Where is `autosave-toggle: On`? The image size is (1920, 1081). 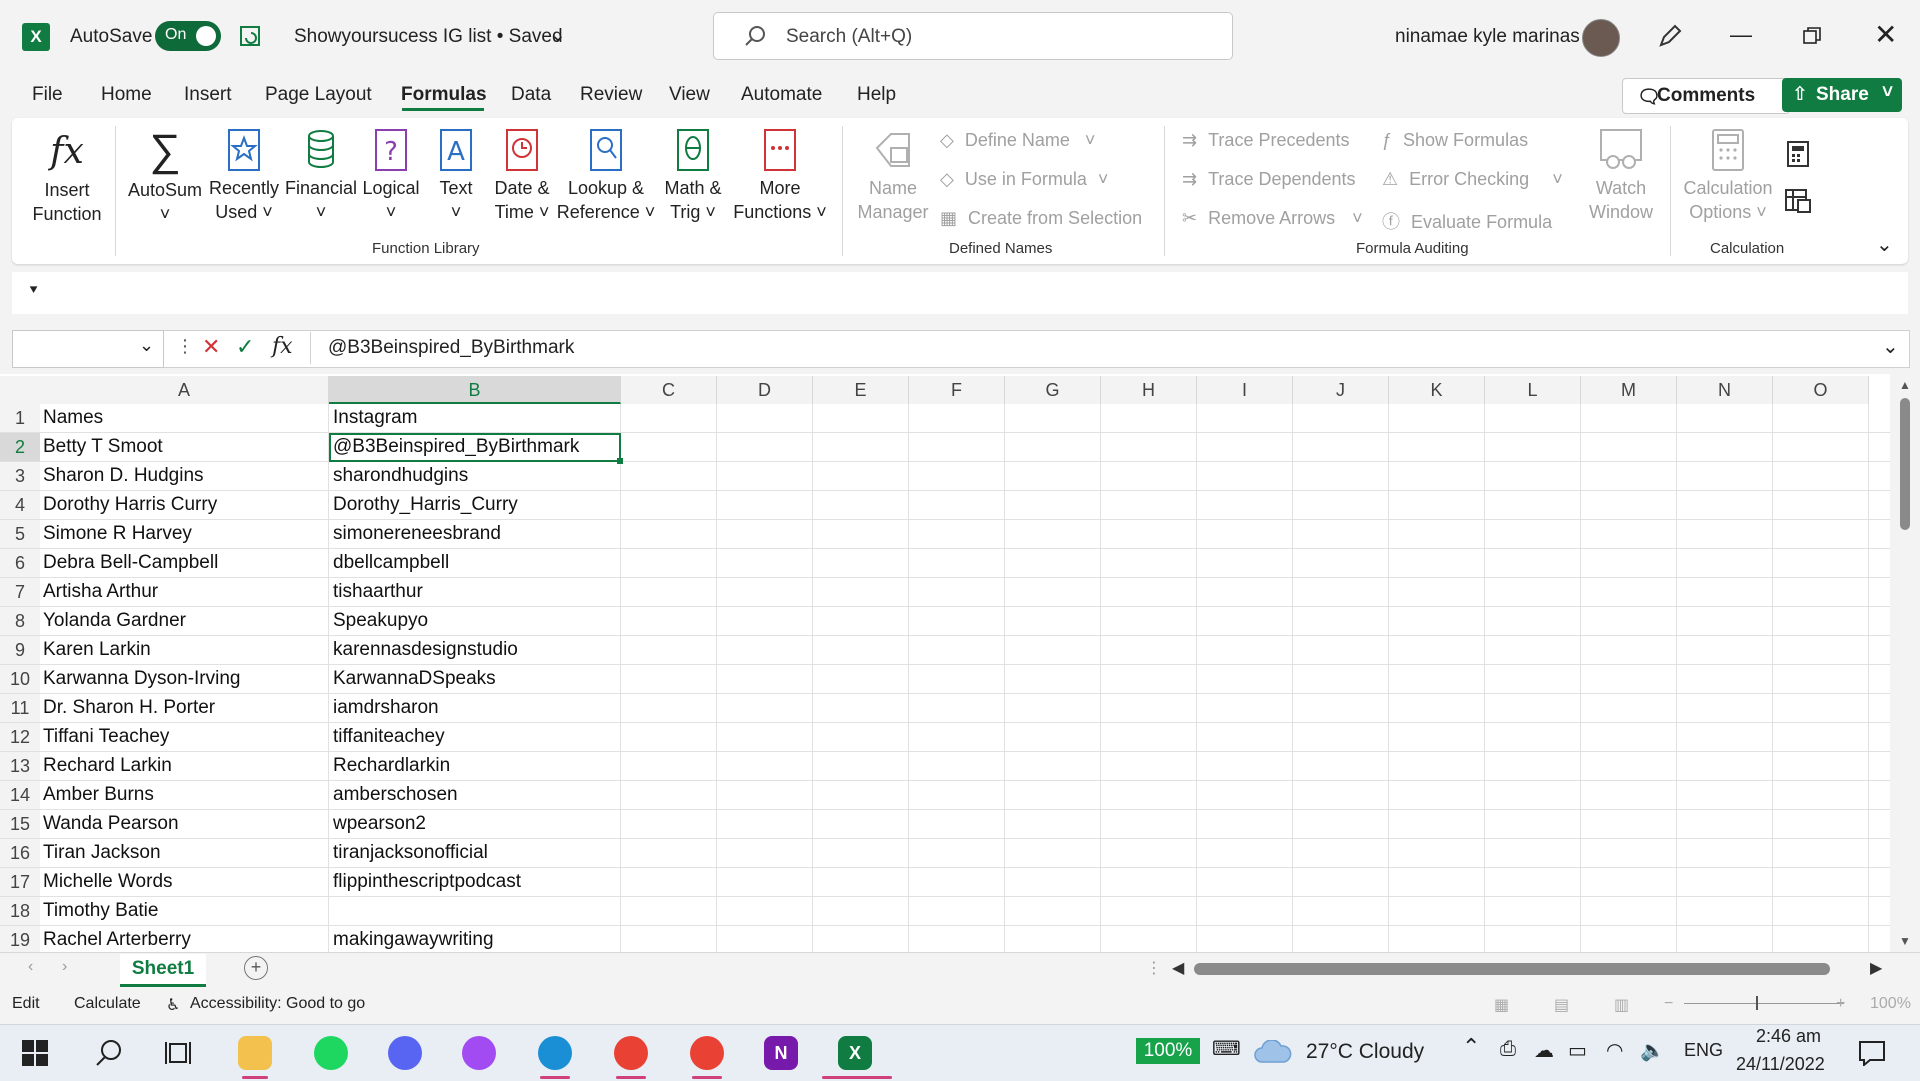 autosave-toggle: On is located at coordinates (188, 36).